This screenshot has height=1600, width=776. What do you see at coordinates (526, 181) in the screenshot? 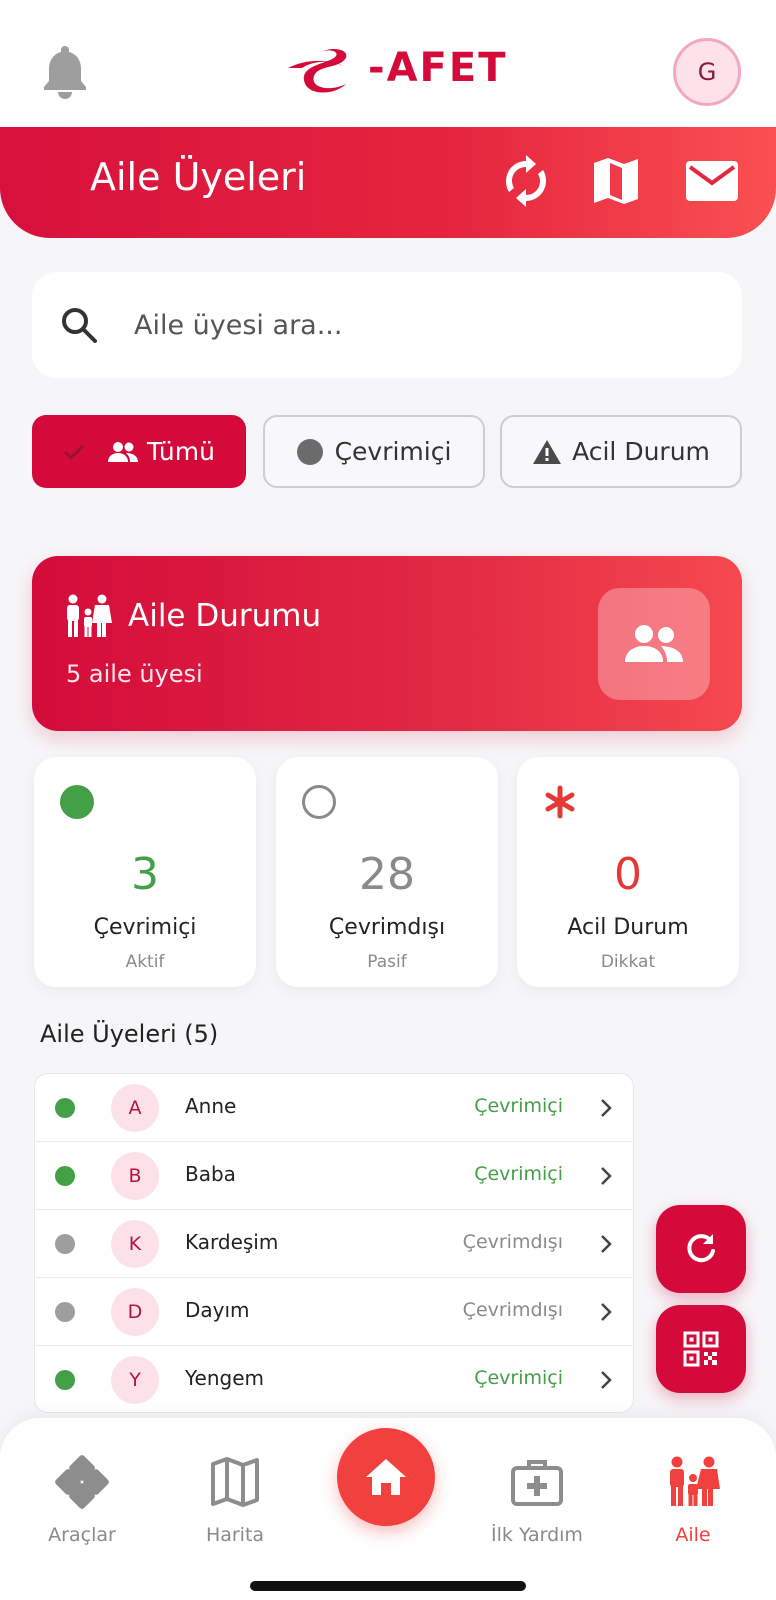
I see `sync-icon` at bounding box center [526, 181].